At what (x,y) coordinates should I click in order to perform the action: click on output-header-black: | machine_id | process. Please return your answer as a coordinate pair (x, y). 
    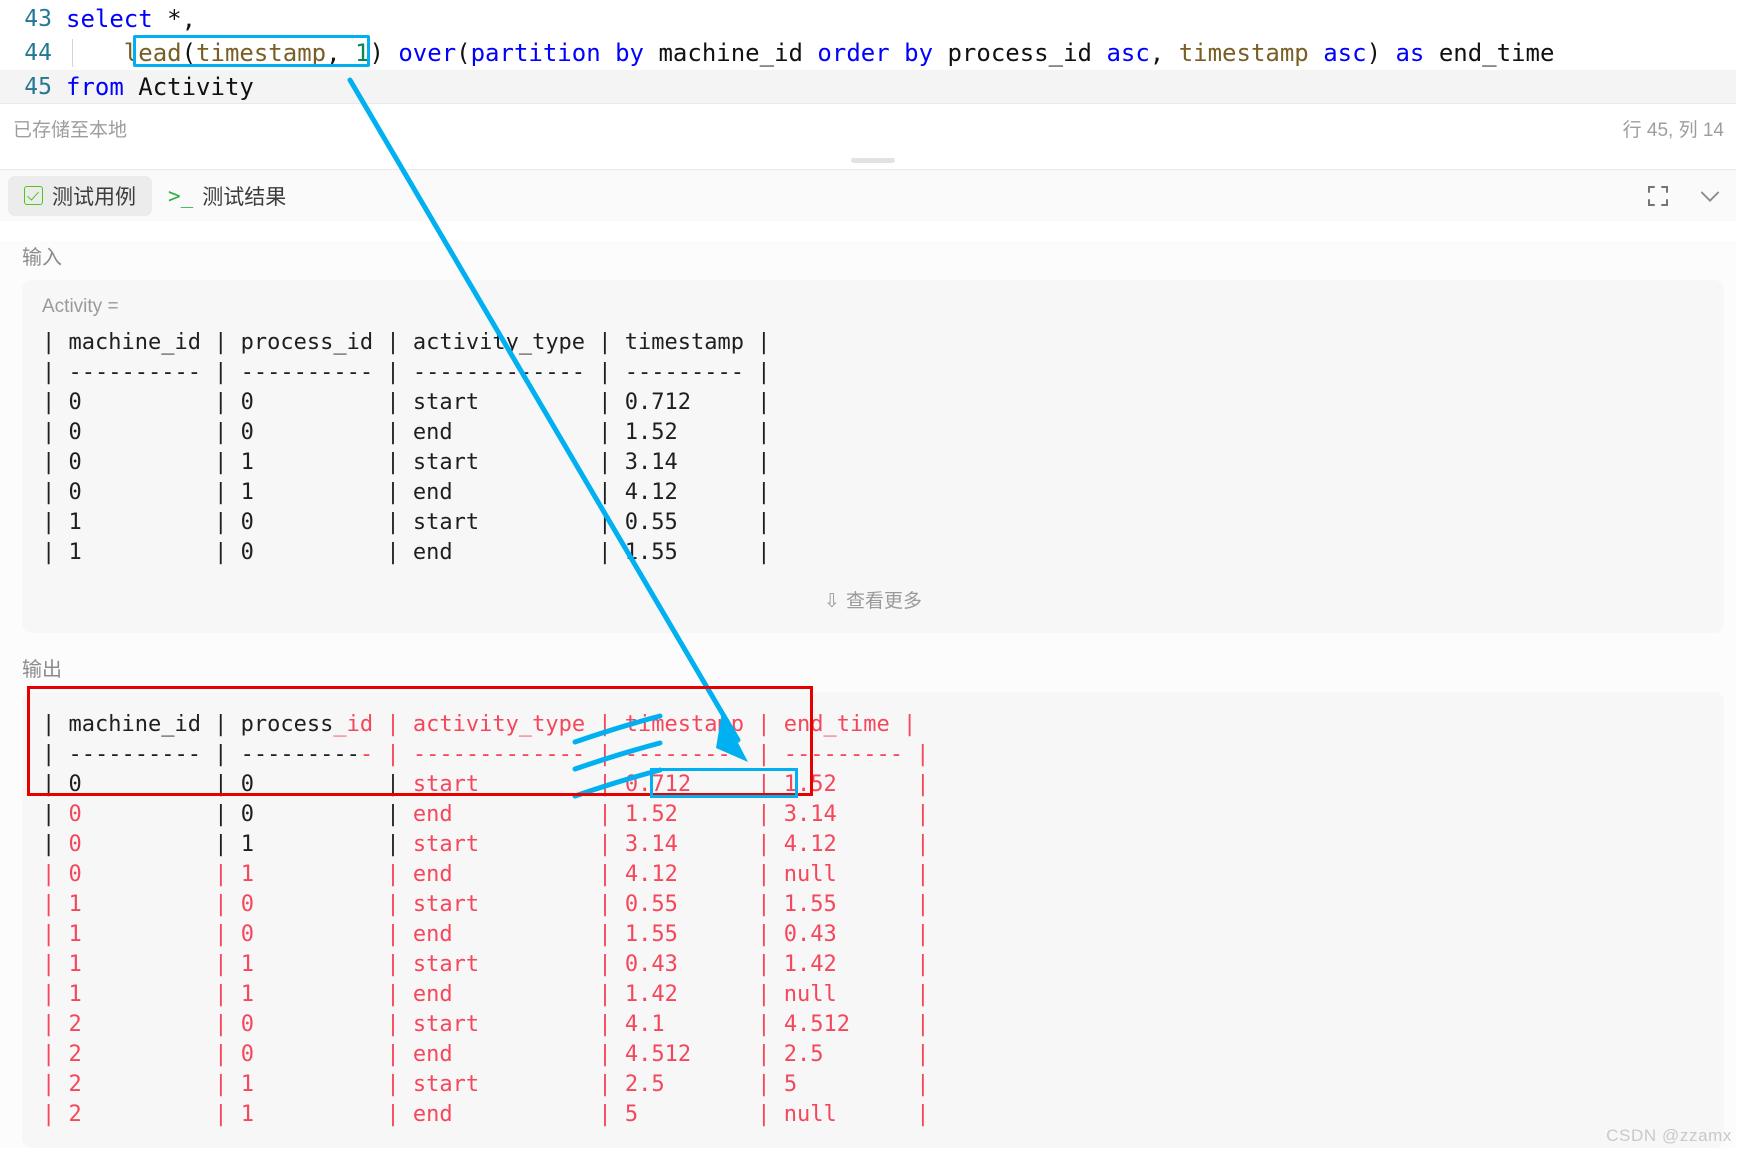
    Looking at the image, I should click on (188, 724).